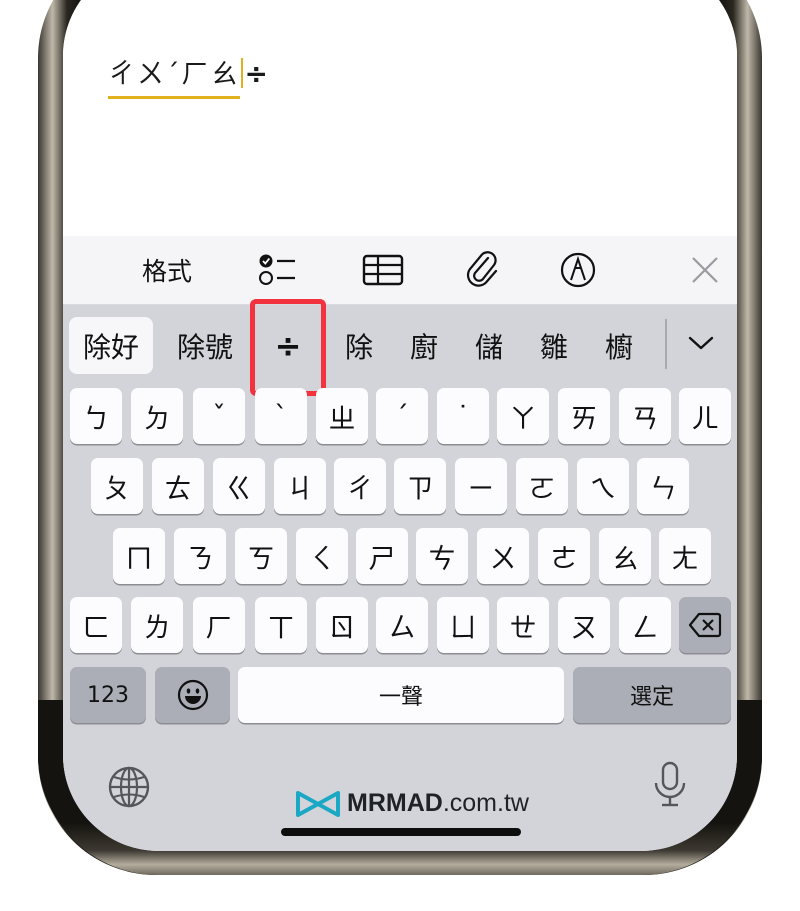 The height and width of the screenshot is (911, 800). What do you see at coordinates (281, 416) in the screenshot?
I see `key: ˋ` at bounding box center [281, 416].